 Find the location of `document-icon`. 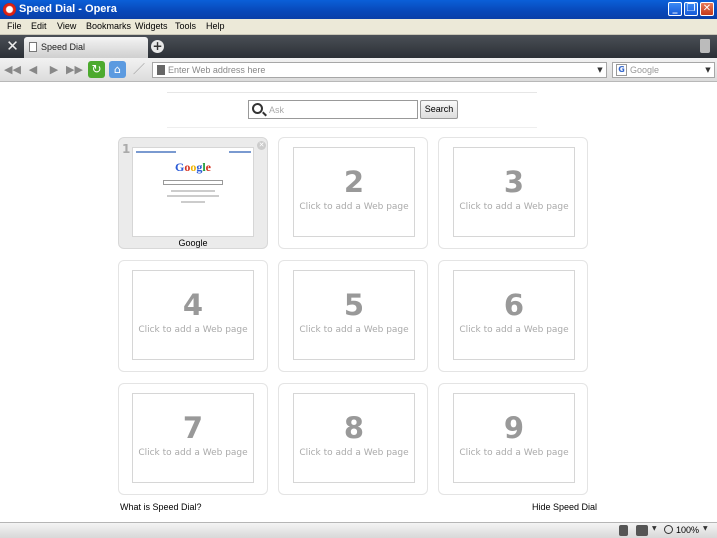

document-icon is located at coordinates (33, 47).